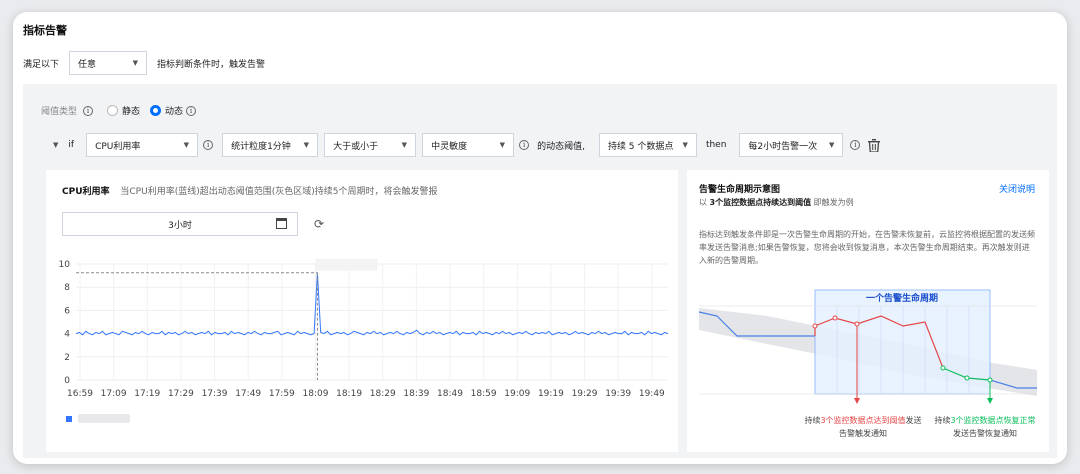 The image size is (1080, 474). I want to click on x-tick-label: 16:59, so click(80, 394).